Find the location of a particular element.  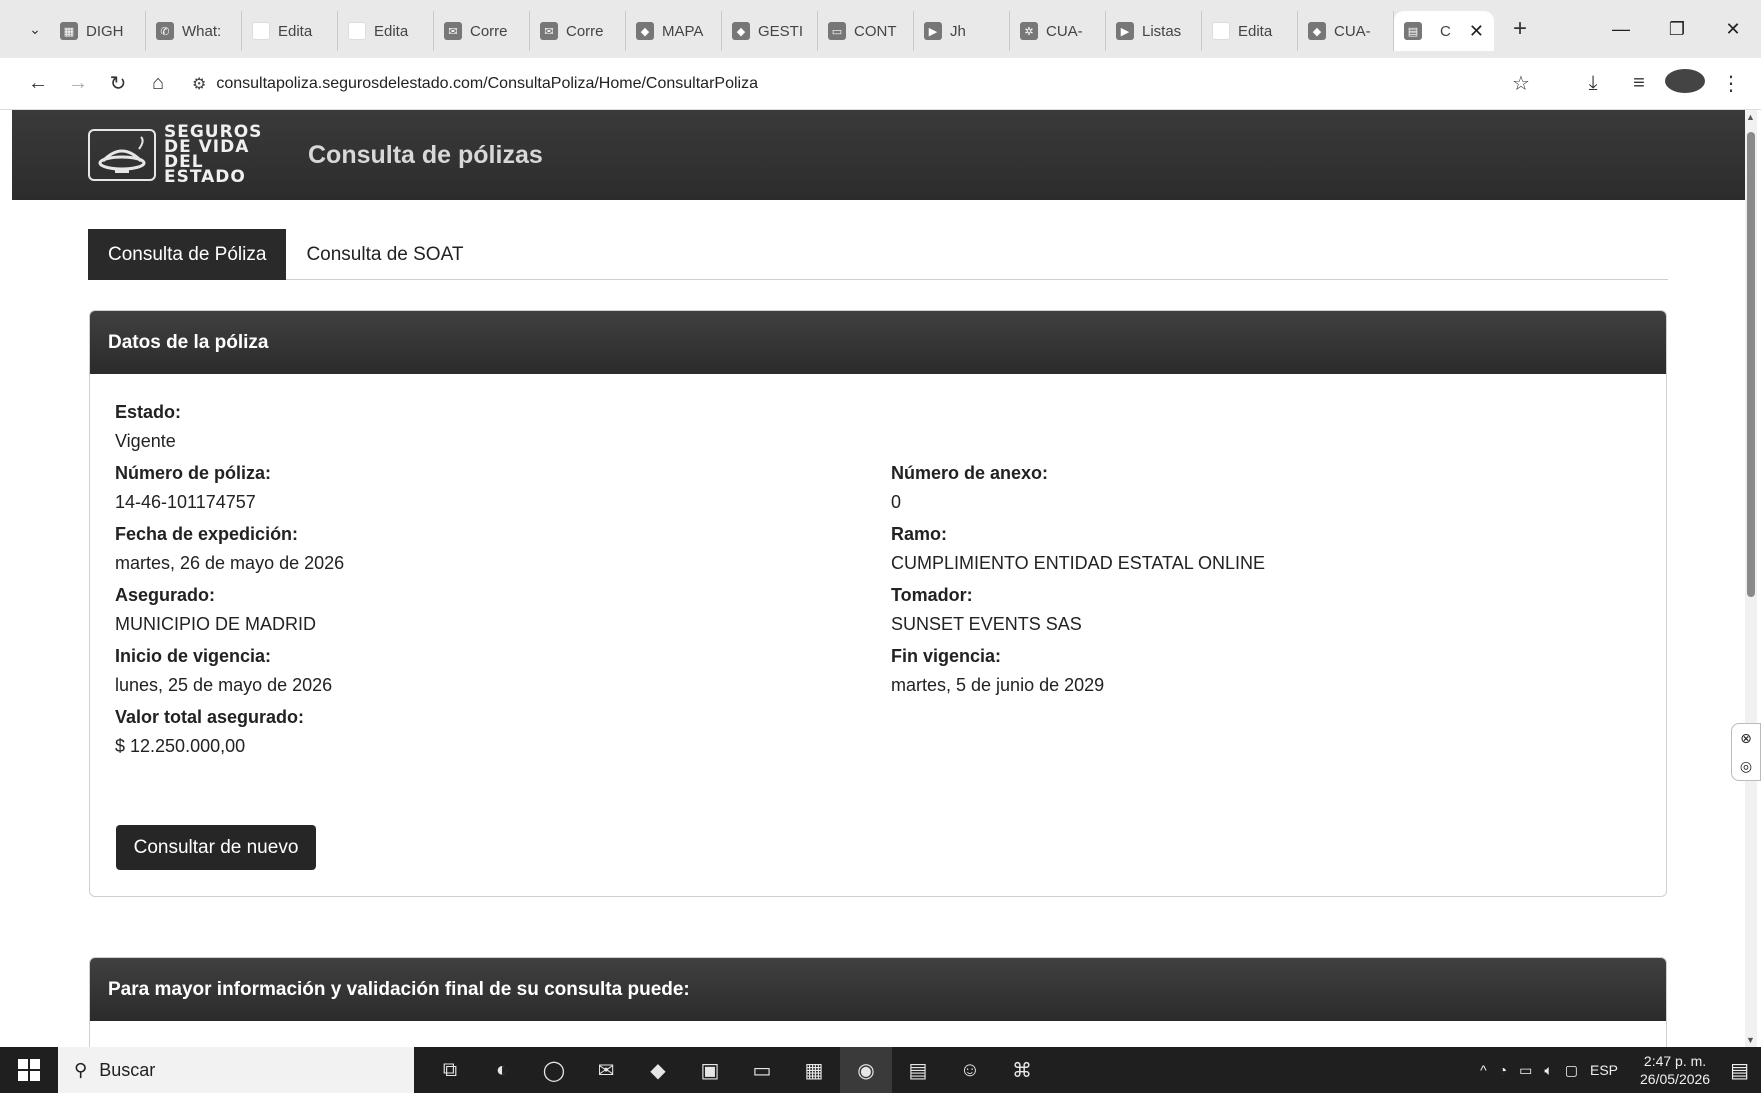

clock: 2:47 p. m. 26/05/2026 is located at coordinates (1675, 1070).